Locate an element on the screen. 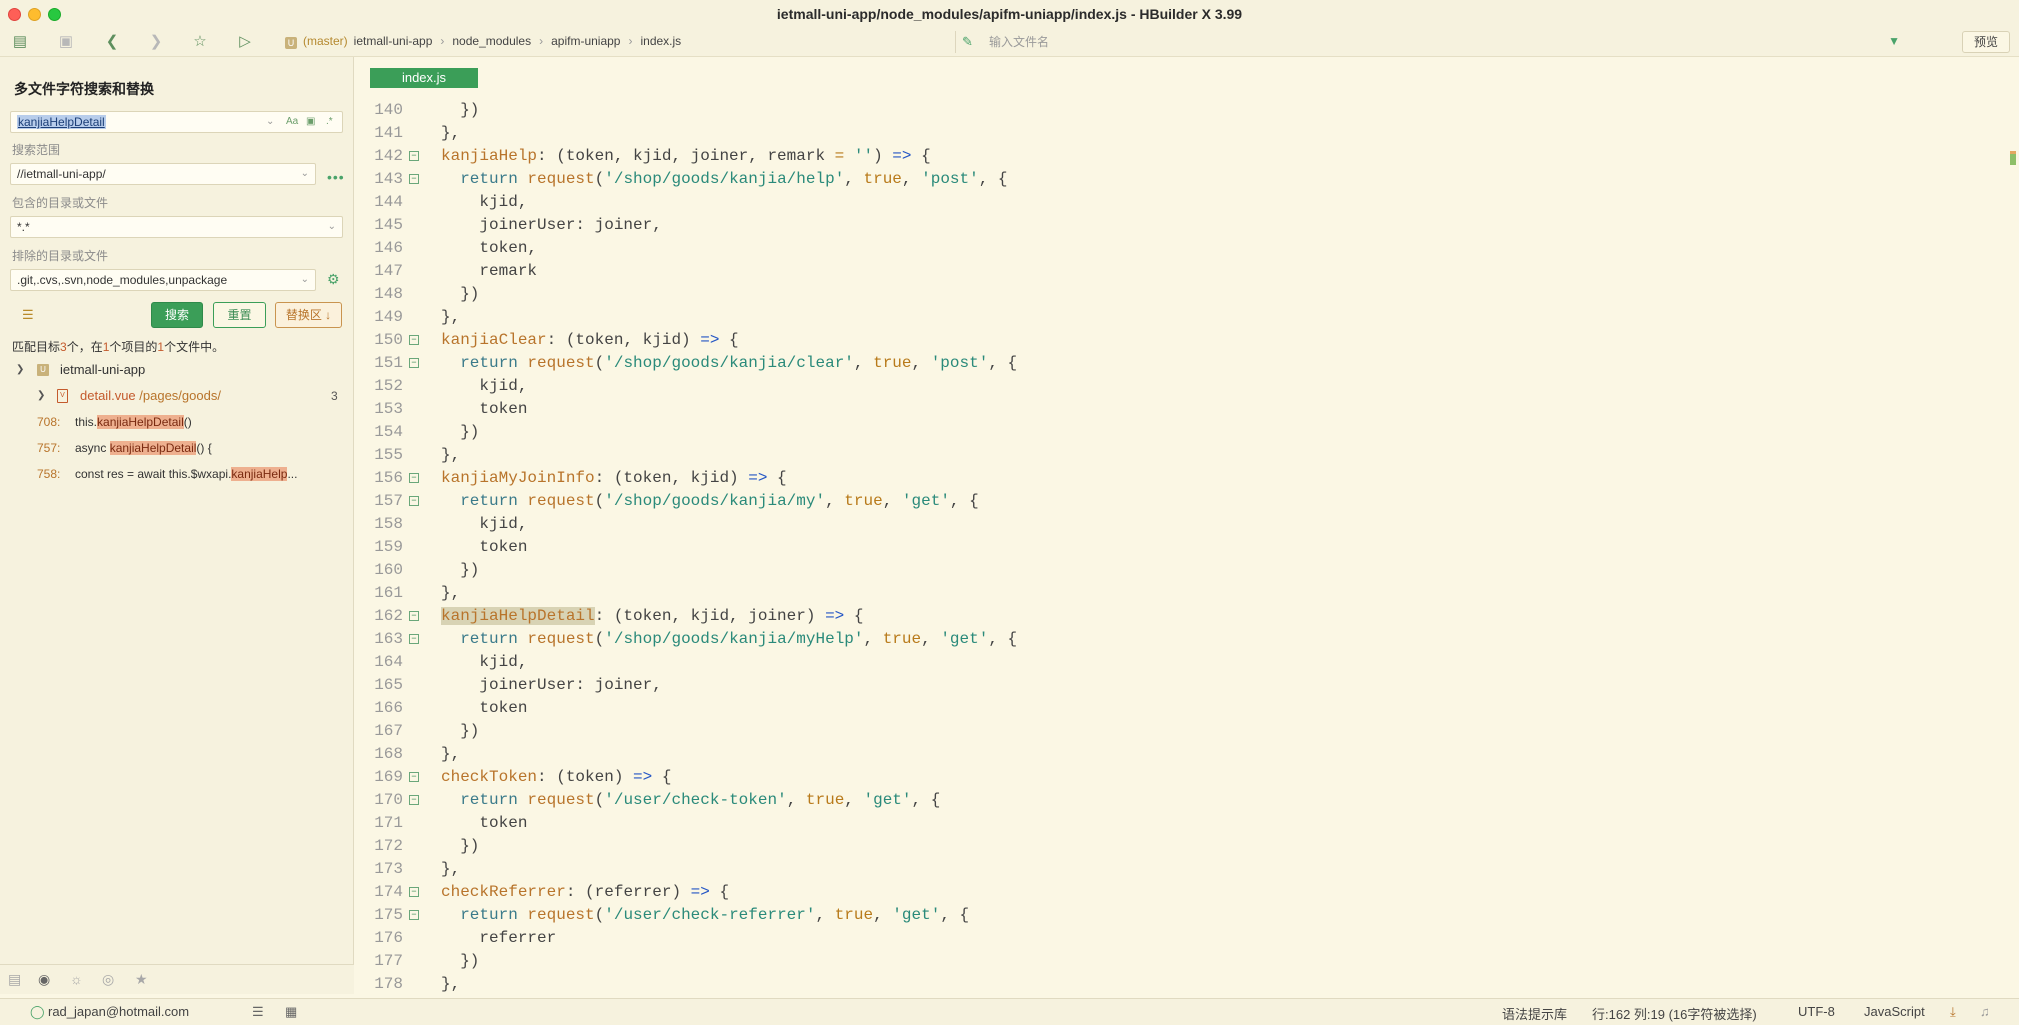  code-line: 154 }) is located at coordinates (1180, 432).